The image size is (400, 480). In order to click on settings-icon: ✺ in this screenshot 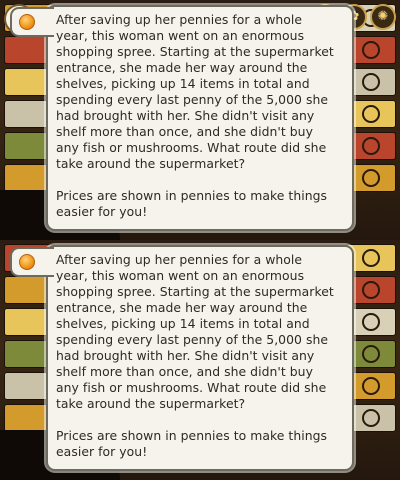, I will do `click(383, 17)`.